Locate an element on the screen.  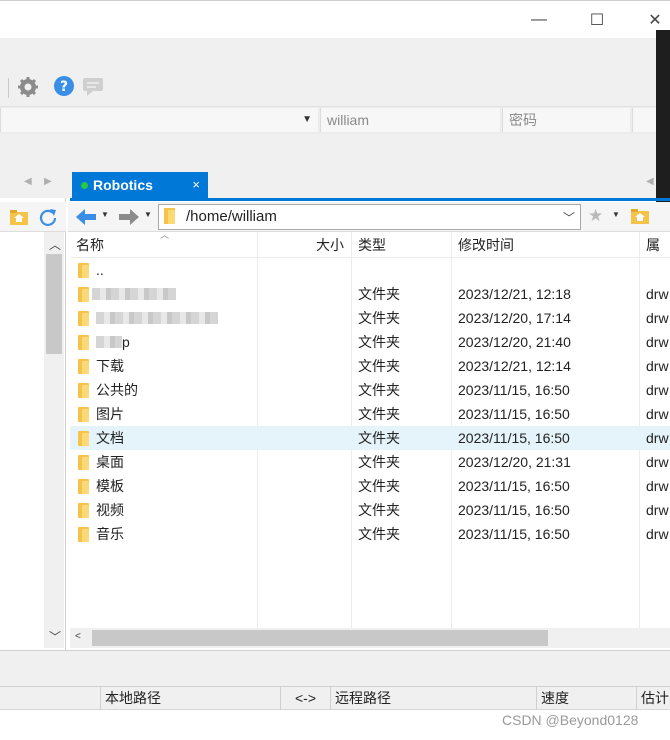
file-row: 文件夹 2023/12/20, 17:14 drw is located at coordinates (370, 318).